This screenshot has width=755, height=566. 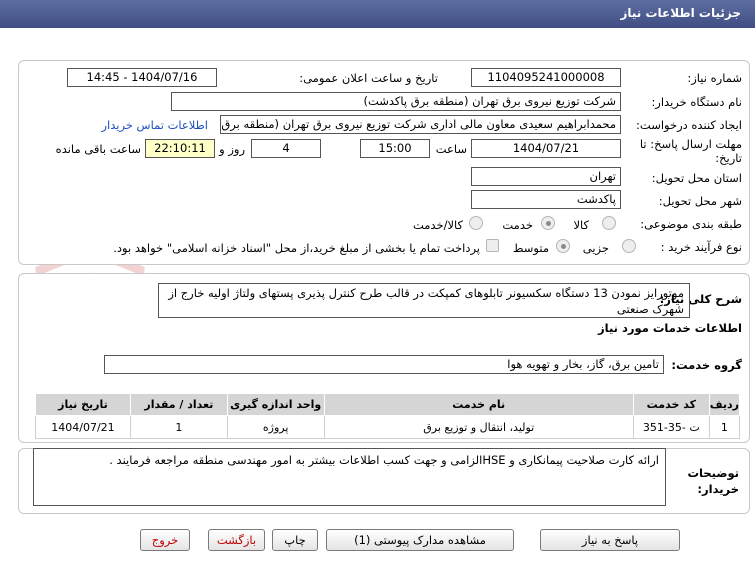 I want to click on process-radio-medium, so click(x=563, y=246).